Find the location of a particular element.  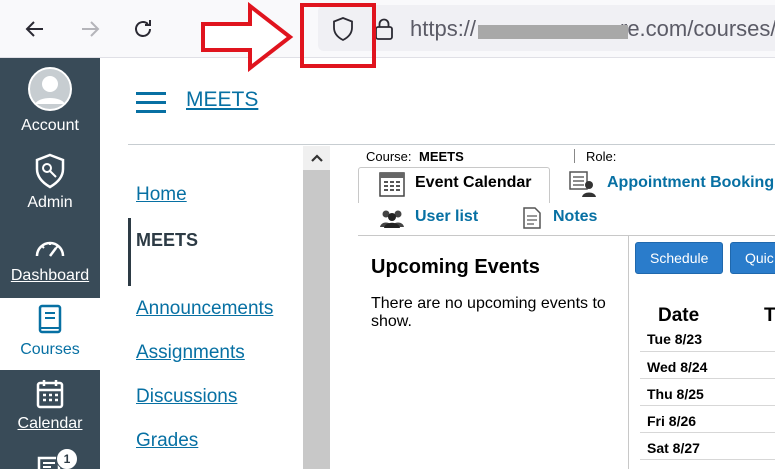

browser-toolbar: https:// re.com/courses/ is located at coordinates (387, 29).